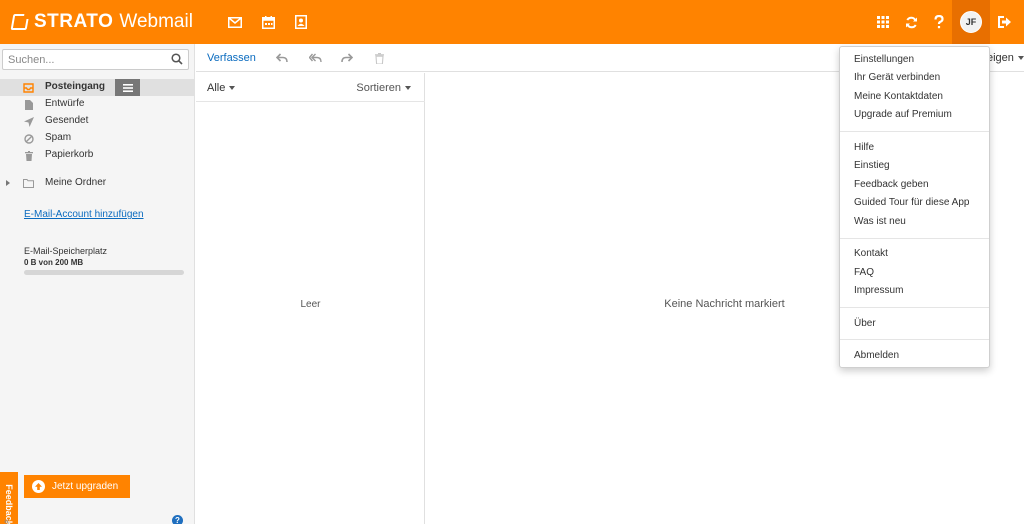 This screenshot has height=524, width=1024. I want to click on draft-icon, so click(28, 104).